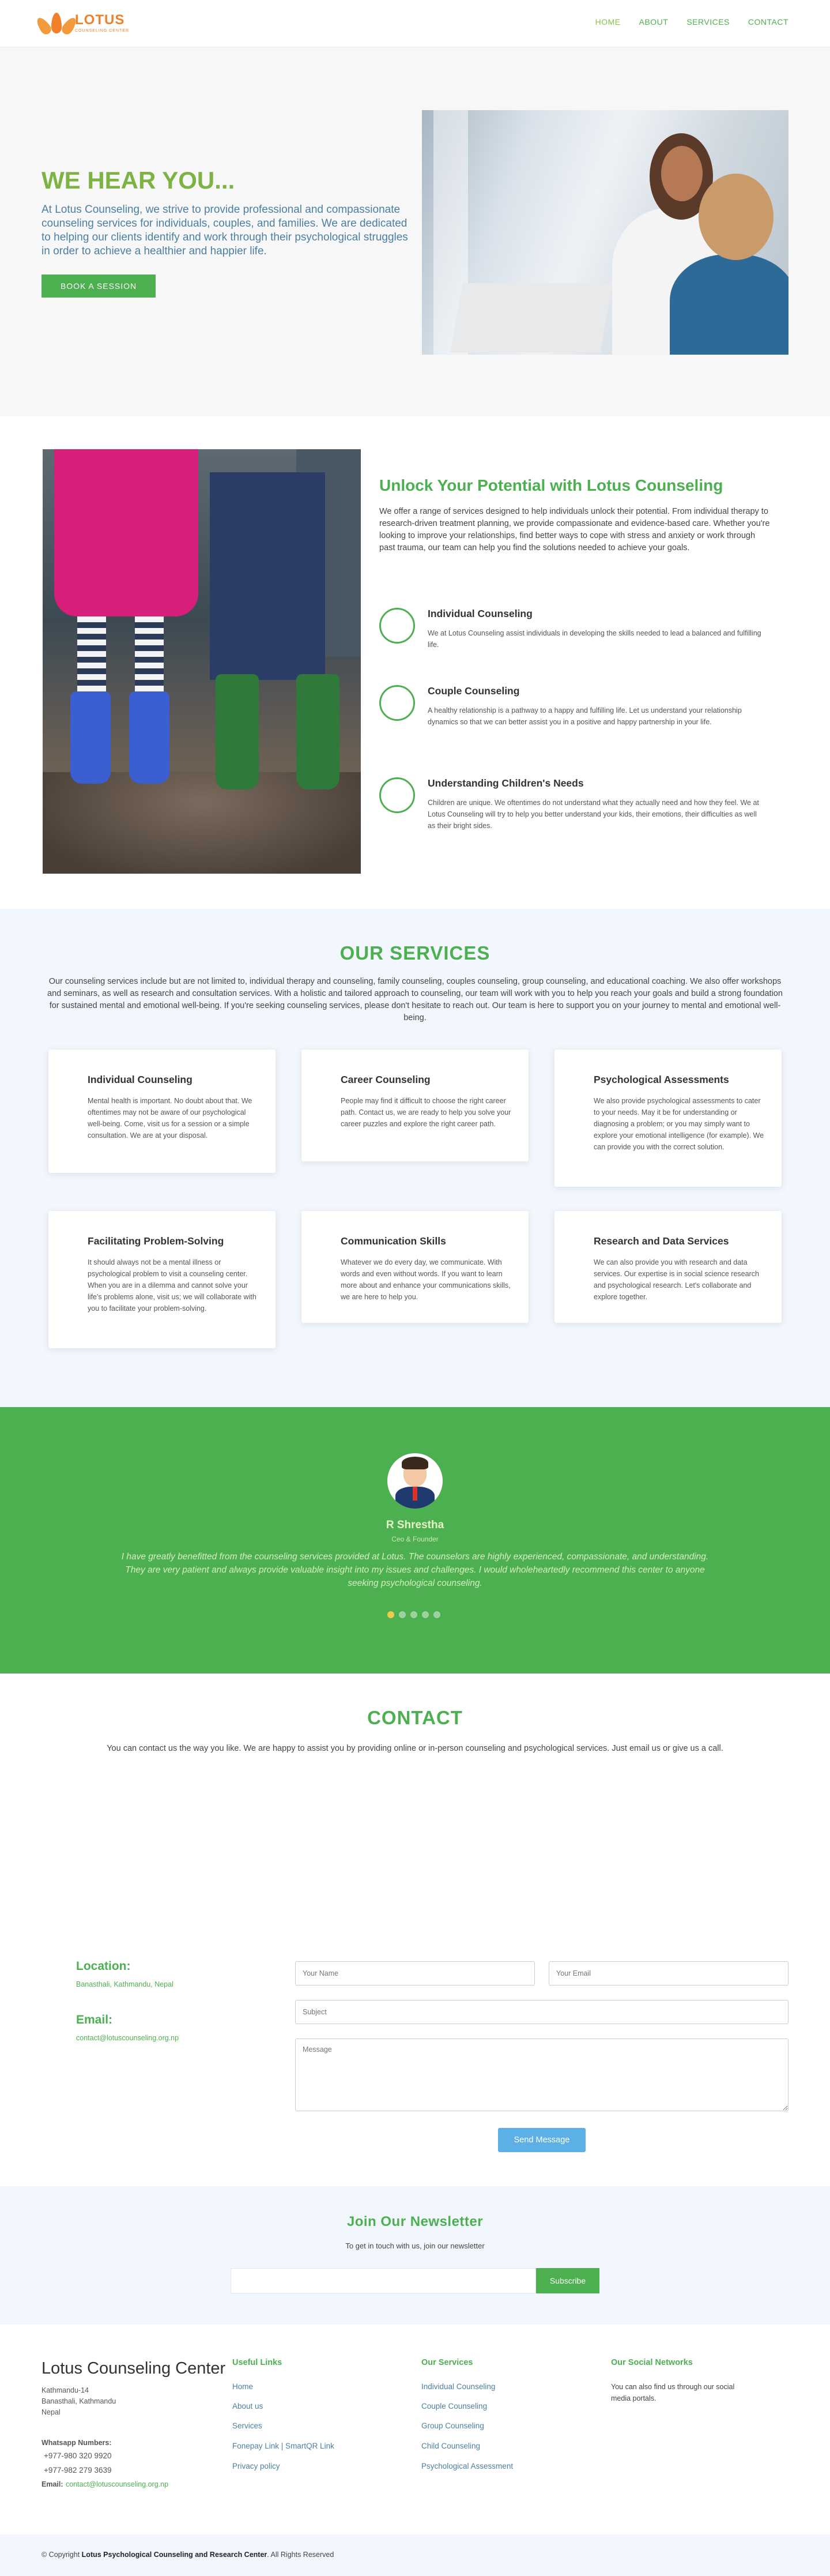  Describe the element at coordinates (452, 2425) in the screenshot. I see `footer-service-link: Group Counseling` at that location.